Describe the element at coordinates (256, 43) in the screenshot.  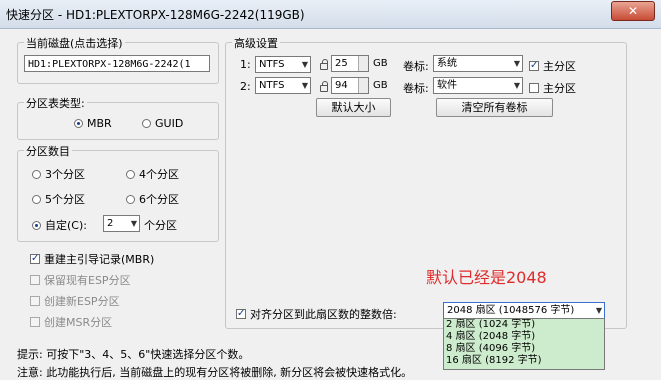
I see `advanced-group-title: 高级设置` at that location.